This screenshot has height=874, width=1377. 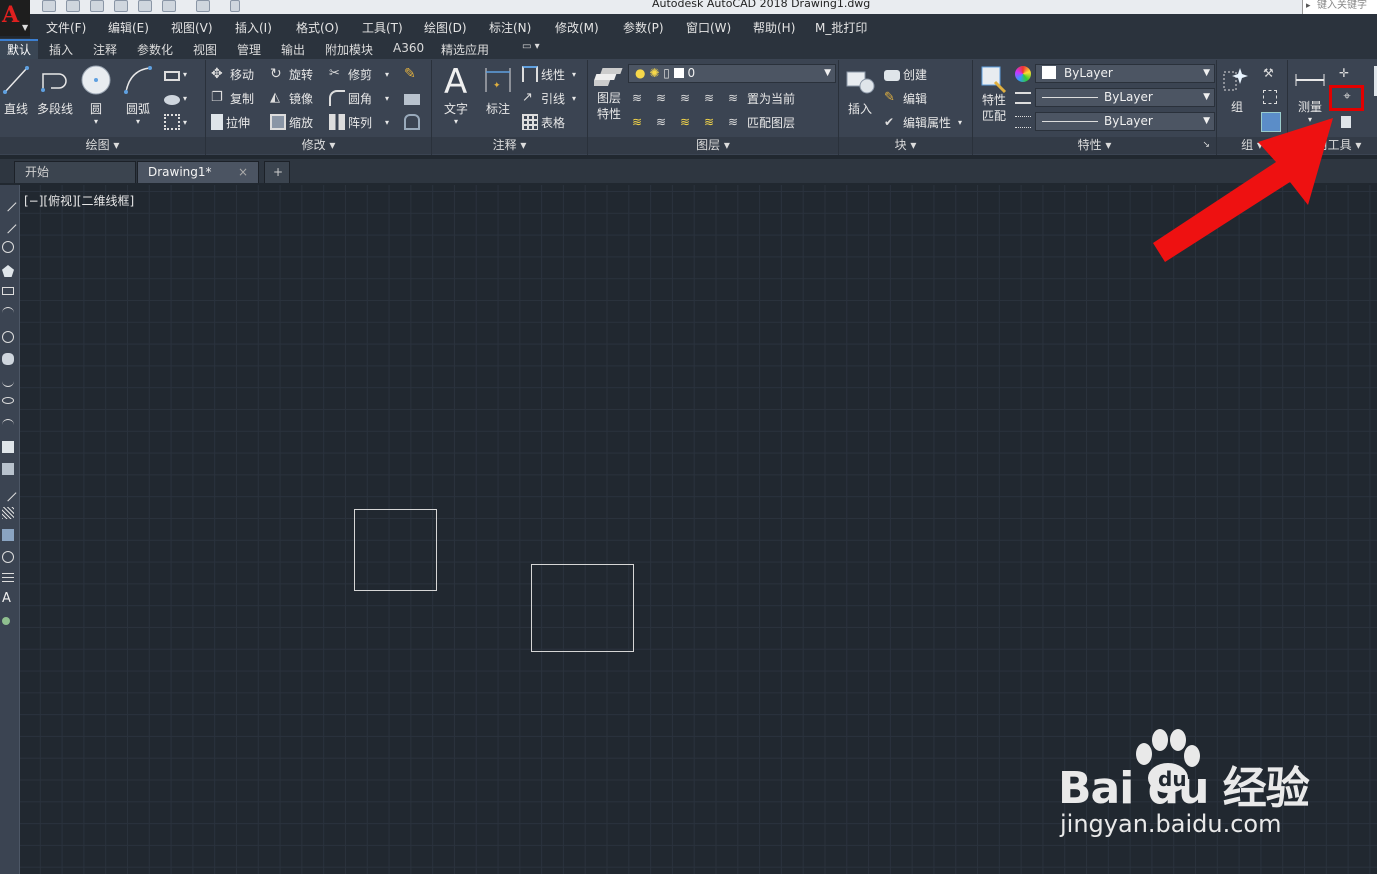 I want to click on leader-button: ↗ 引线 ▾, so click(x=549, y=98).